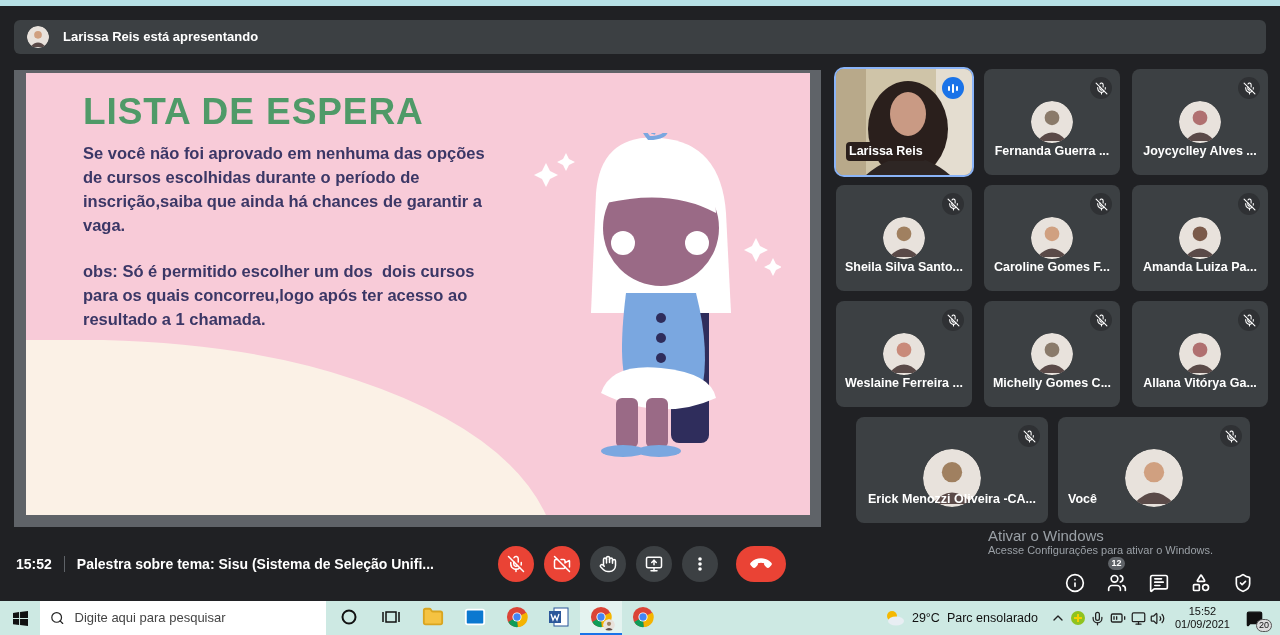  I want to click on more-vertical-icon, so click(700, 564).